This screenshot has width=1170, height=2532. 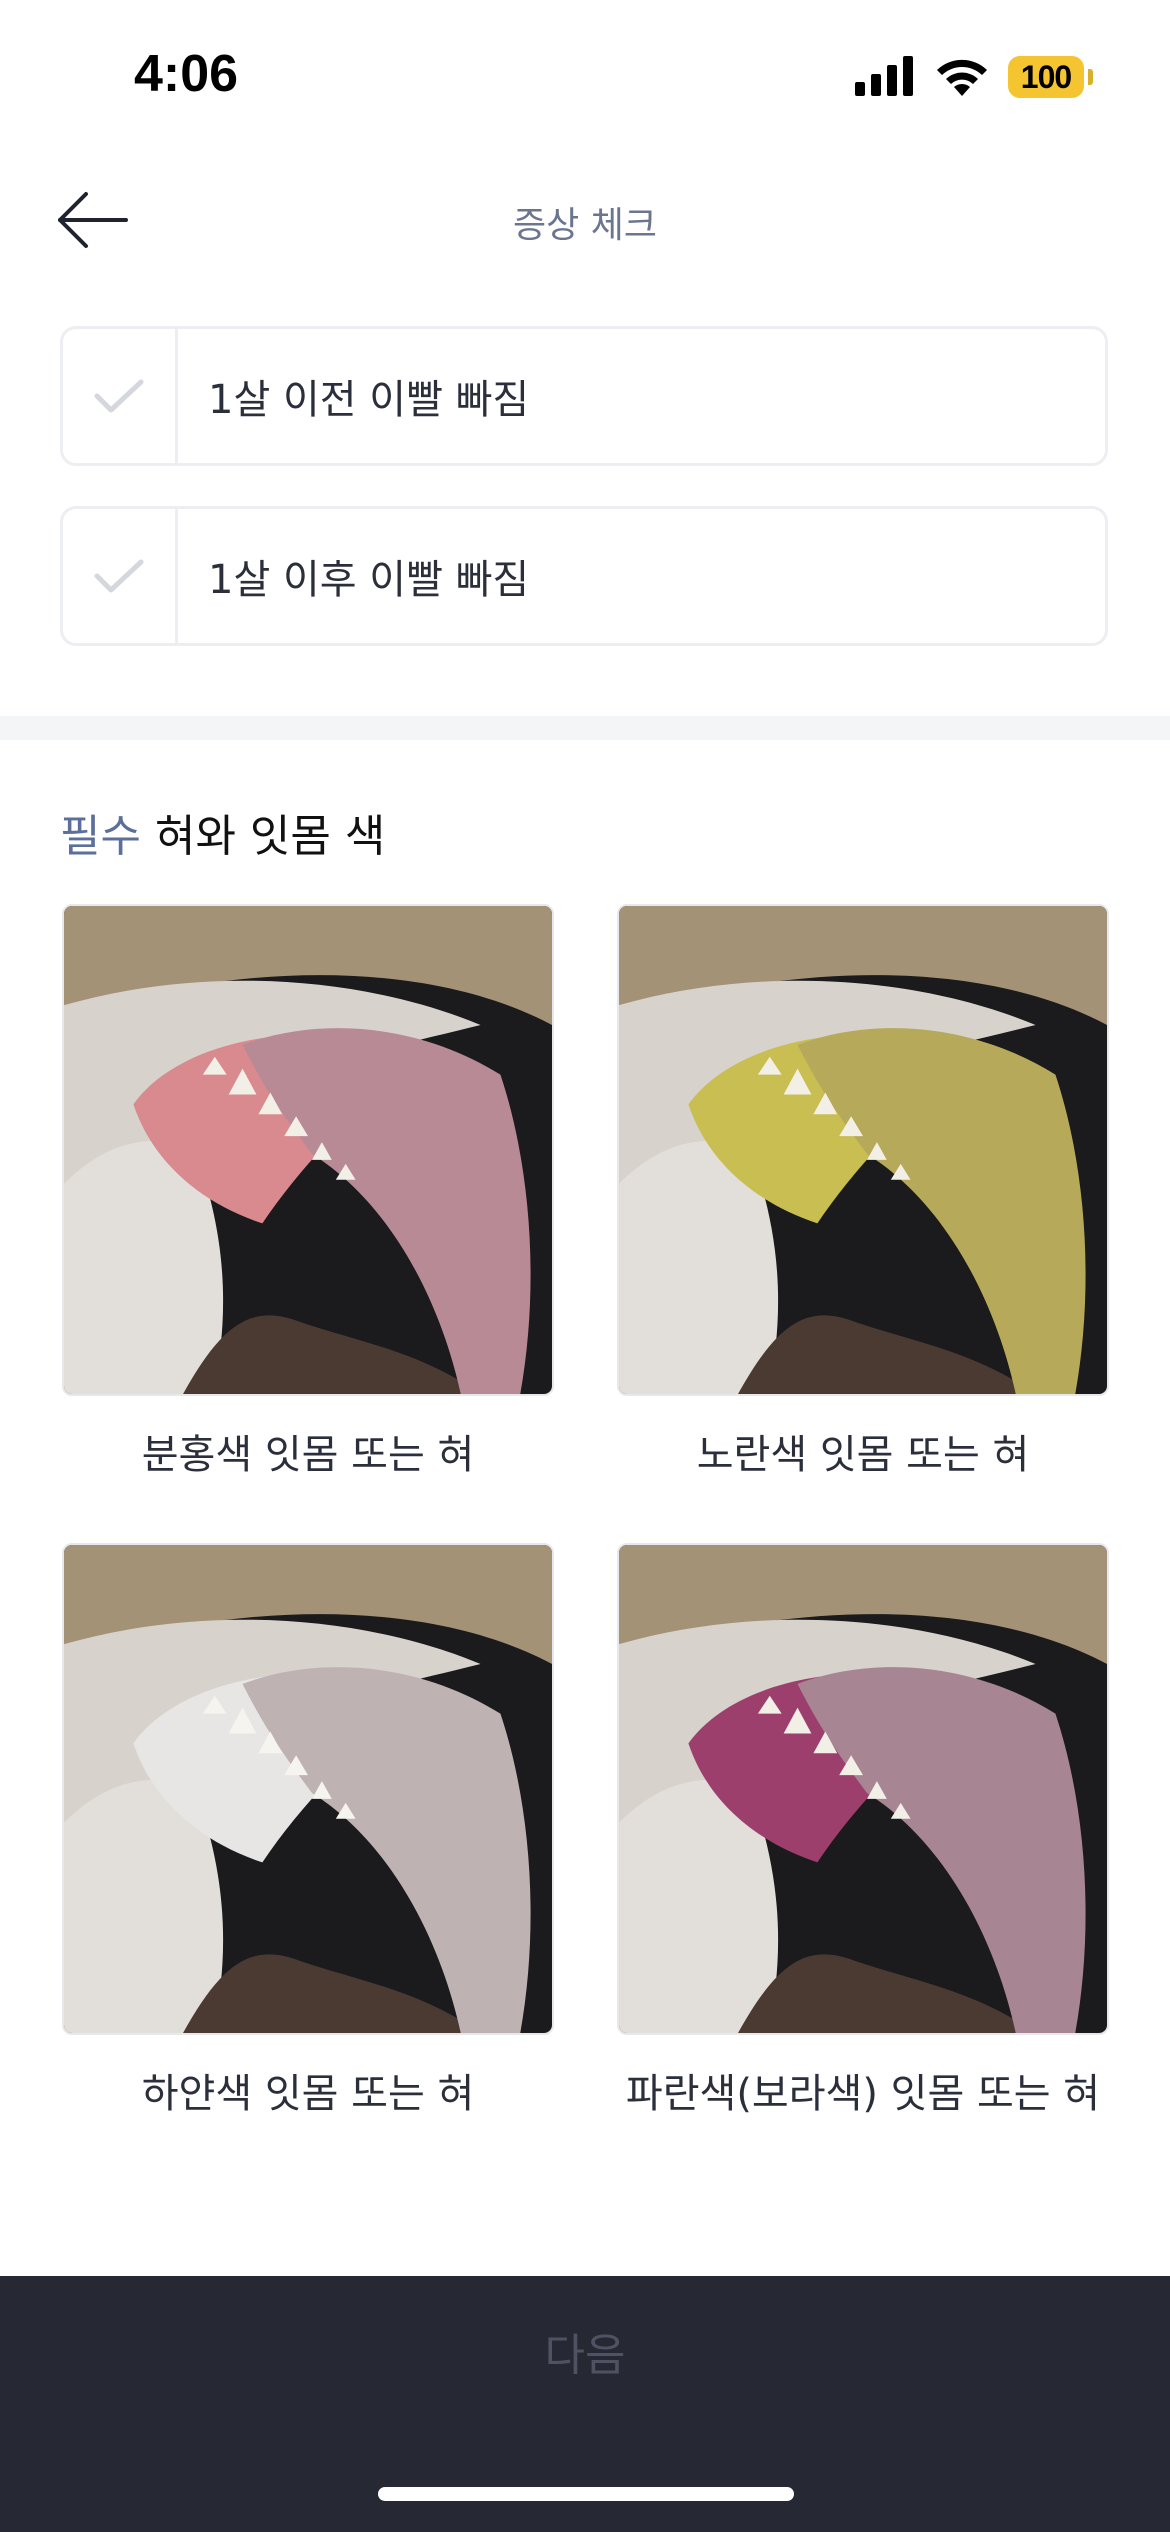 What do you see at coordinates (1090, 77) in the screenshot?
I see `battery-tip` at bounding box center [1090, 77].